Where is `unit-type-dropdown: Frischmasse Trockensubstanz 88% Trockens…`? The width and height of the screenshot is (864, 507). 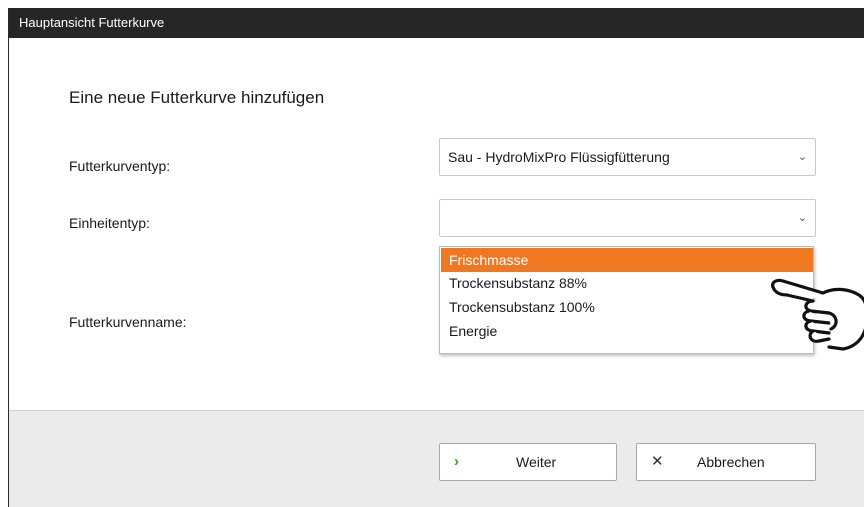
unit-type-dropdown: Frischmasse Trockensubstanz 88% Trockens… is located at coordinates (626, 300).